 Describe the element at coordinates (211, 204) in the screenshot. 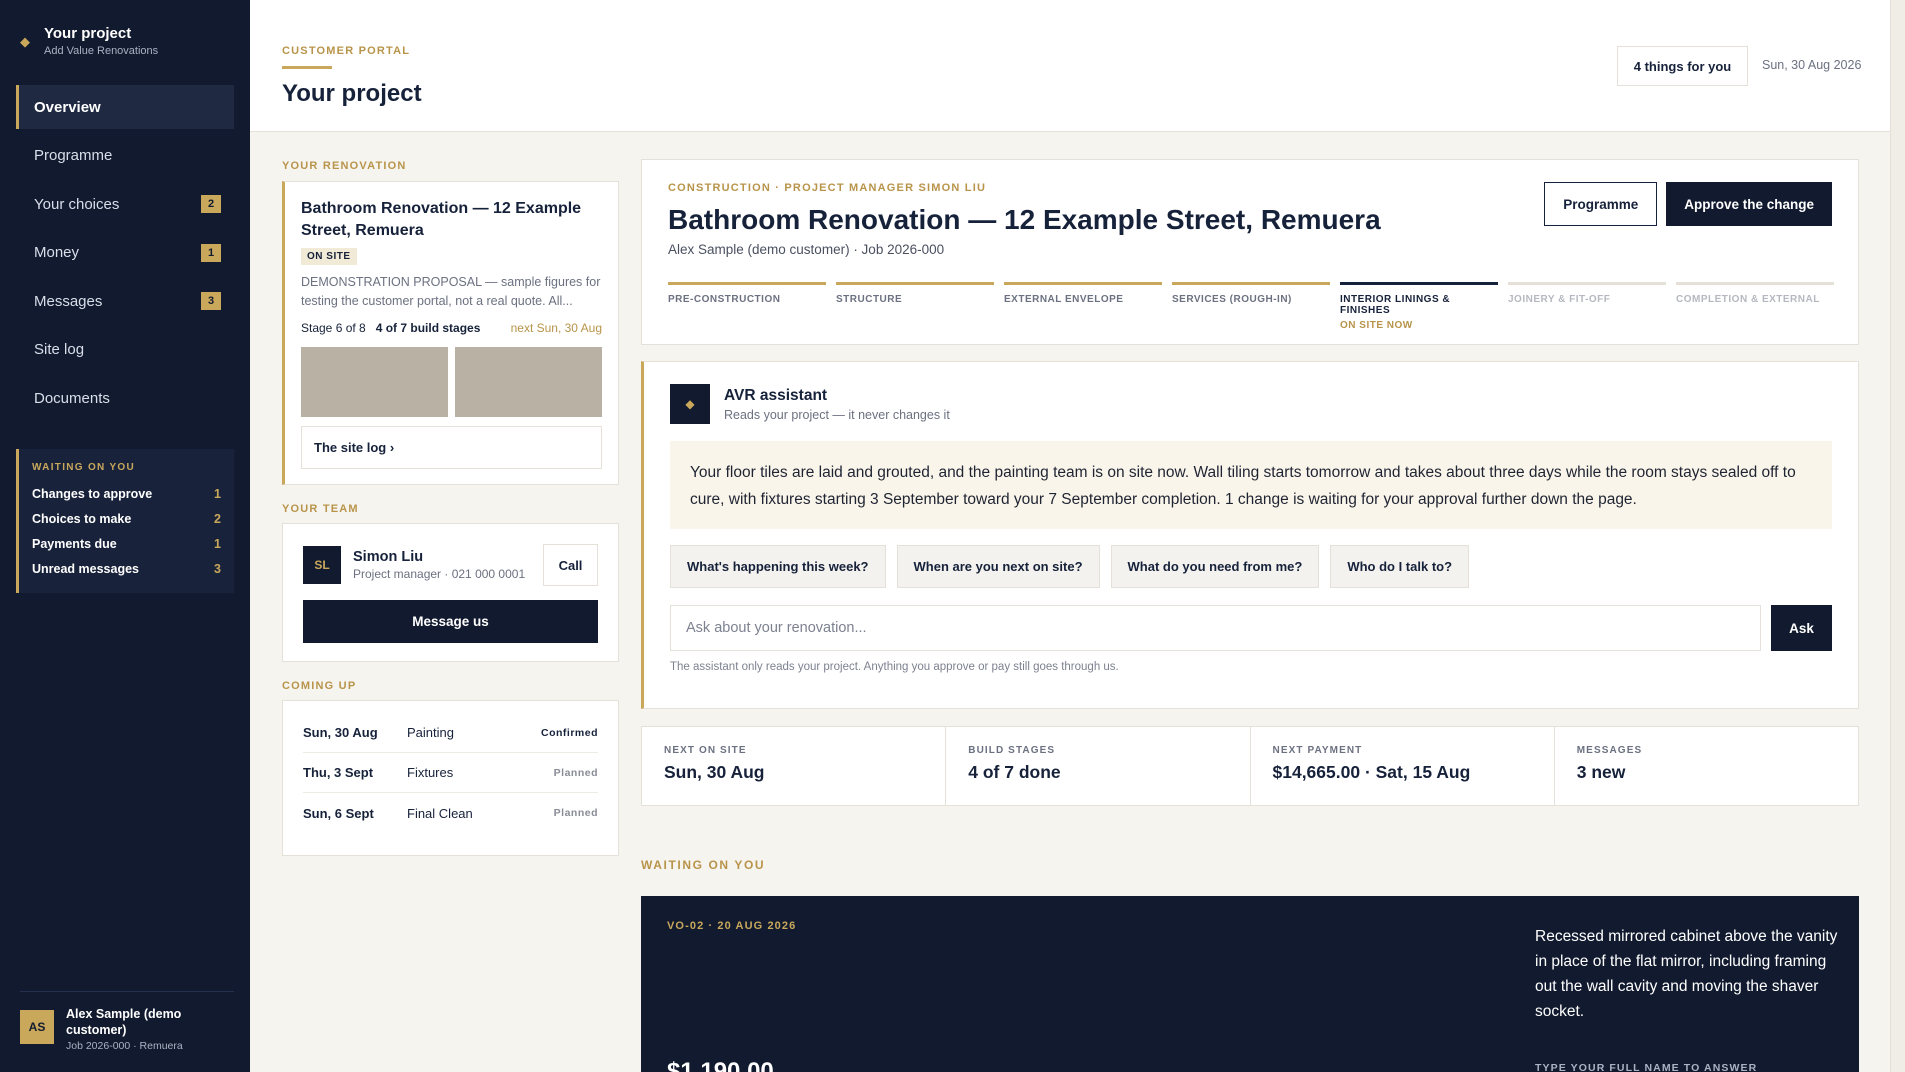

I see `count-badge: 2` at that location.